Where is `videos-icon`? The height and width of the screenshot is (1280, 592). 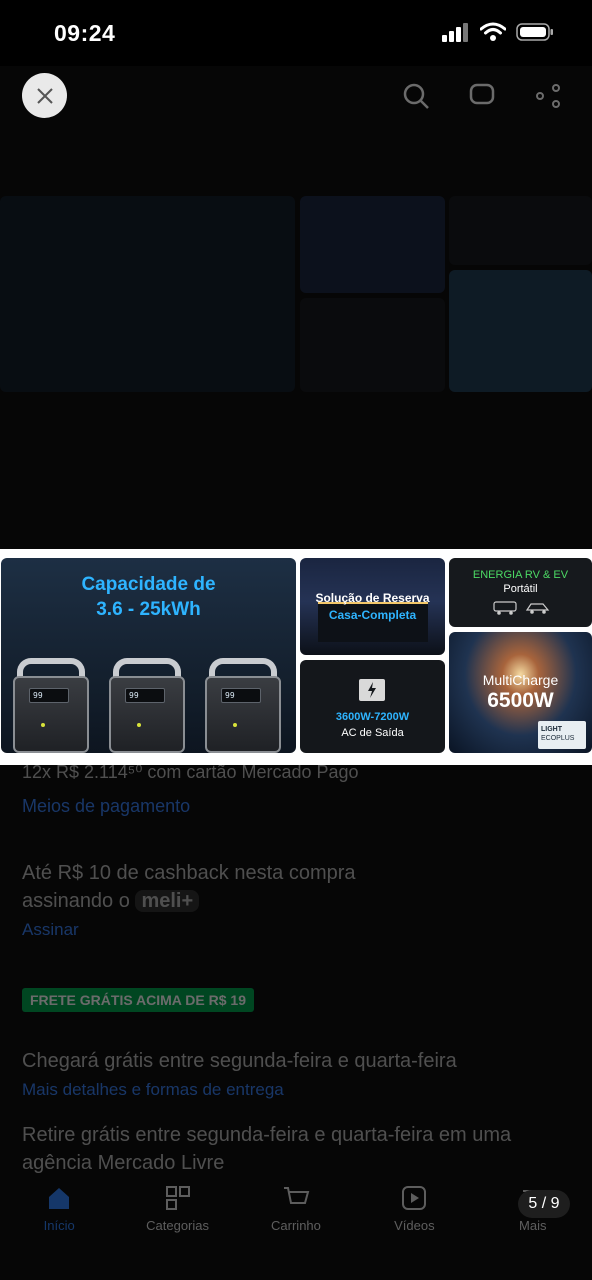
videos-icon is located at coordinates (414, 1198).